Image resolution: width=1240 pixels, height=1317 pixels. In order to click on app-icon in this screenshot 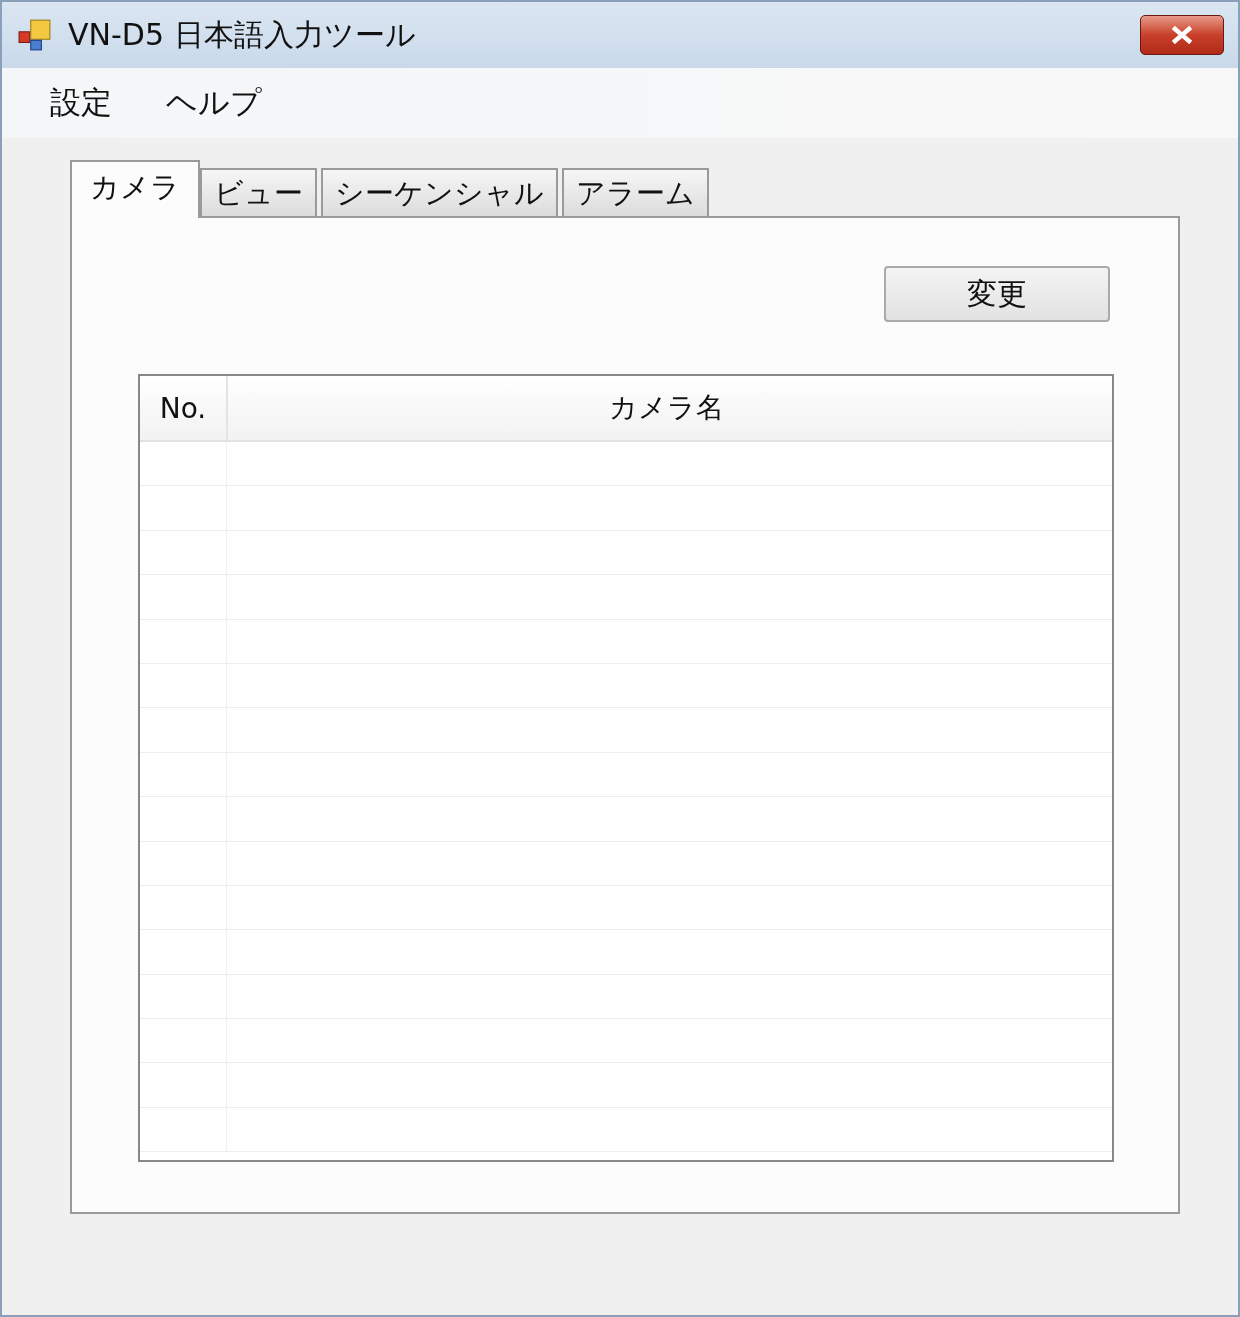, I will do `click(35, 35)`.